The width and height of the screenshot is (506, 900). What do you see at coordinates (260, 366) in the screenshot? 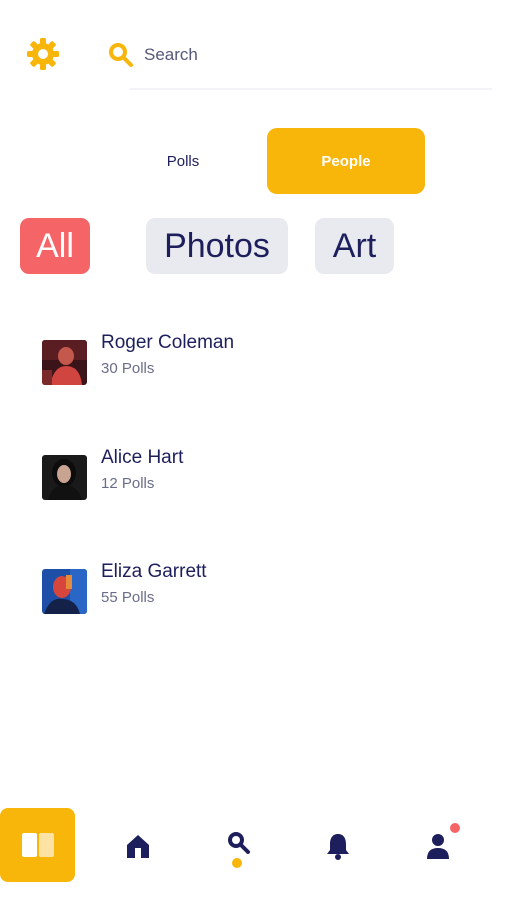
I see `person-list-item: Roger Coleman 30 Polls` at bounding box center [260, 366].